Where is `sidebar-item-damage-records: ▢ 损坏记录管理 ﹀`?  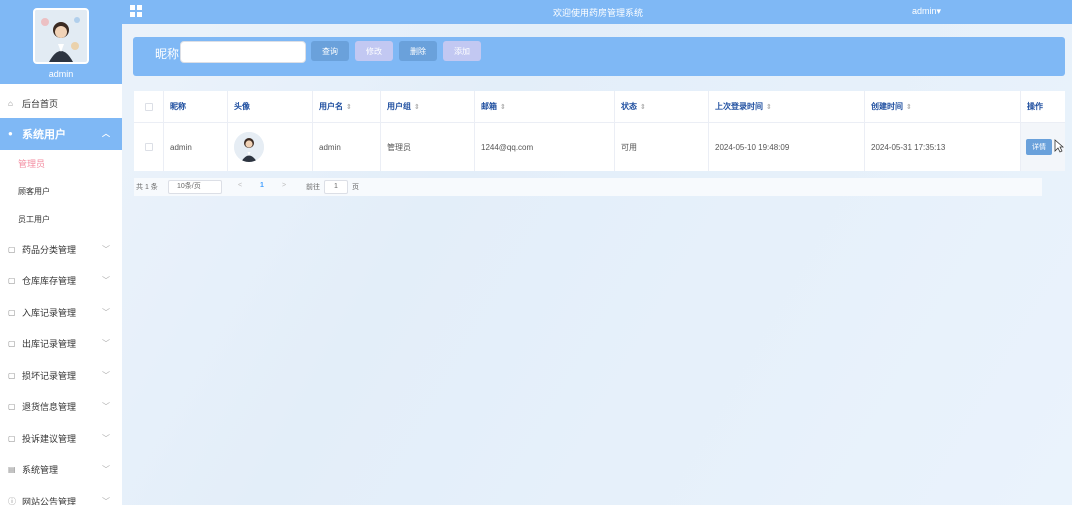
sidebar-item-damage-records: ▢ 损坏记录管理 ﹀ is located at coordinates (61, 376).